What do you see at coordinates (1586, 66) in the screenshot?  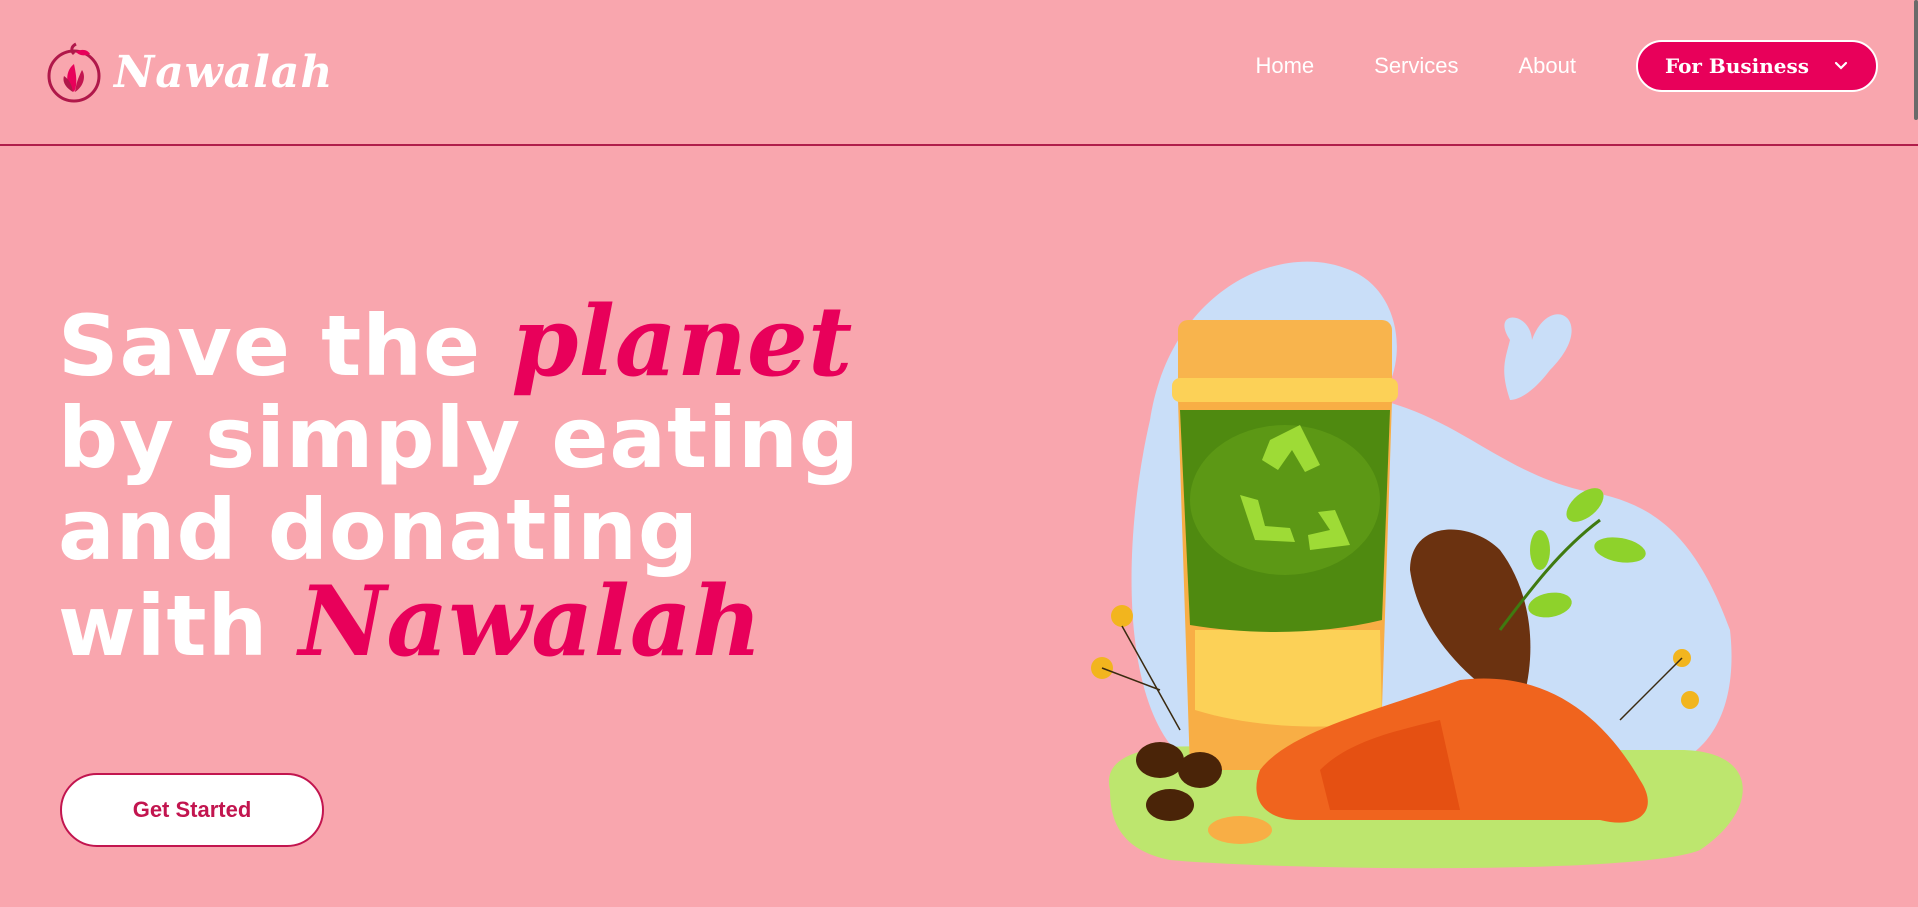 I see `main-nav: Home Services About For Business` at bounding box center [1586, 66].